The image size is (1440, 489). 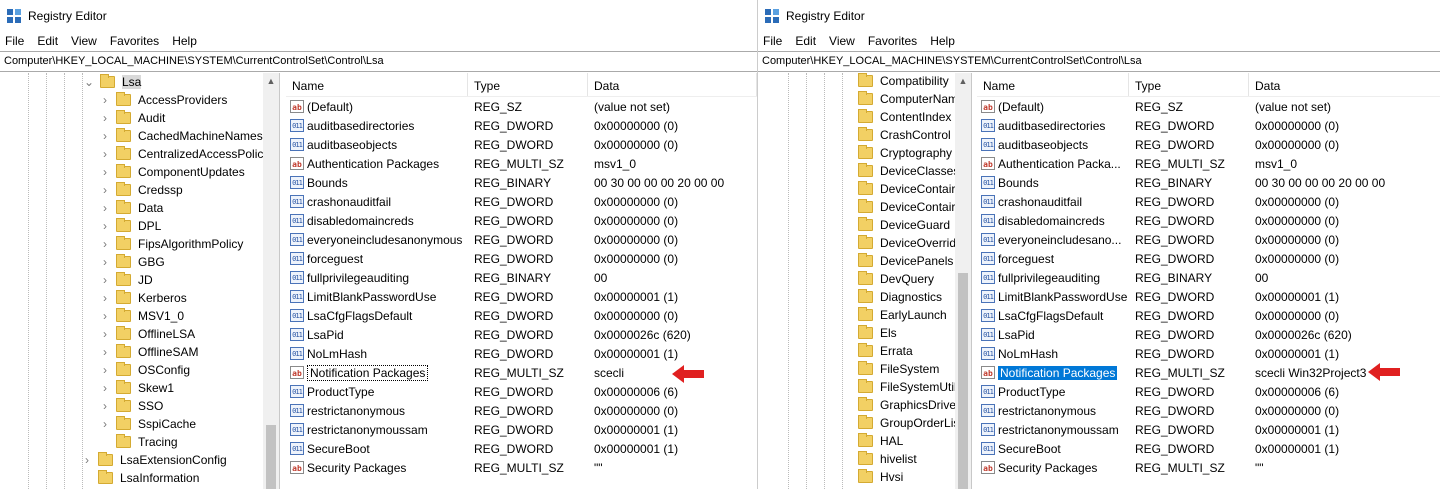 What do you see at coordinates (1208, 106) in the screenshot?
I see `value-row: ab (Default) REG_SZ (value not set)` at bounding box center [1208, 106].